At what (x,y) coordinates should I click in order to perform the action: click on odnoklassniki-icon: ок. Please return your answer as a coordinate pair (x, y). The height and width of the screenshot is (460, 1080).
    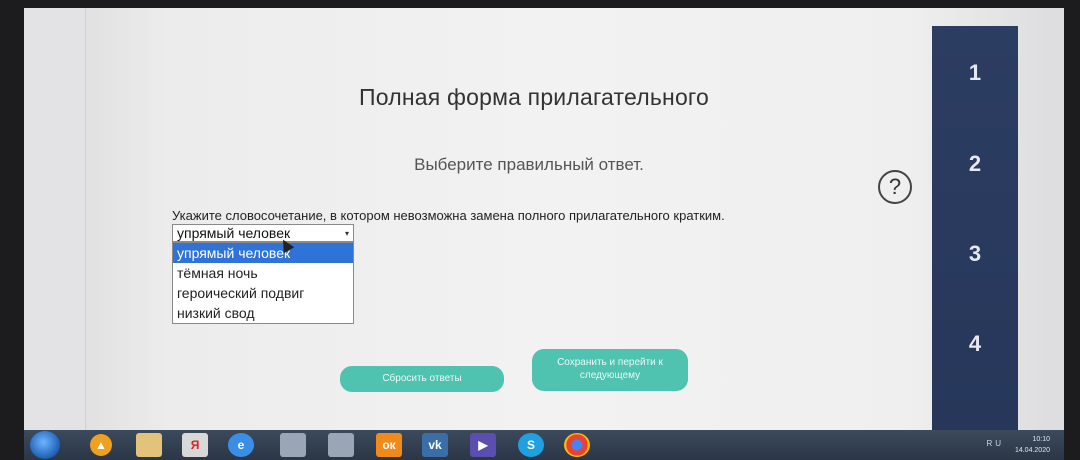
    Looking at the image, I should click on (389, 445).